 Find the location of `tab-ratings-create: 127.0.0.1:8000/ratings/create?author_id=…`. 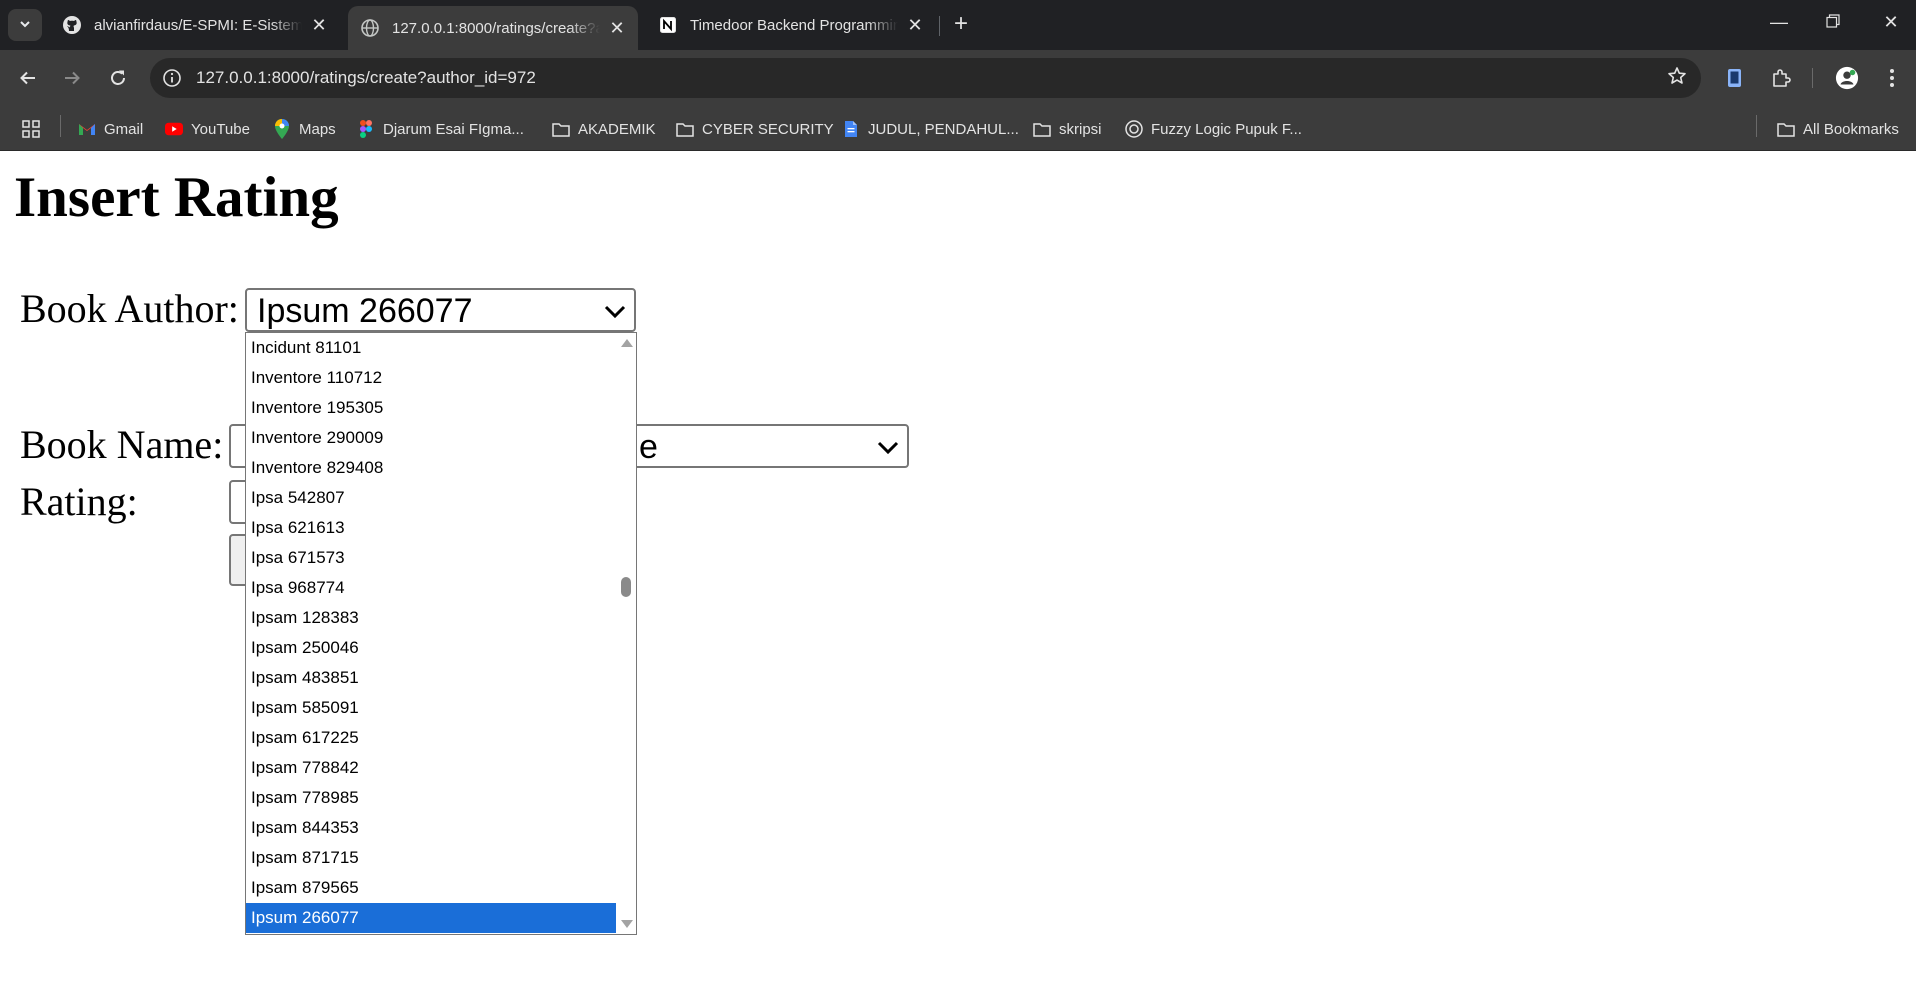

tab-ratings-create: 127.0.0.1:8000/ratings/create?author_id=… is located at coordinates (493, 28).